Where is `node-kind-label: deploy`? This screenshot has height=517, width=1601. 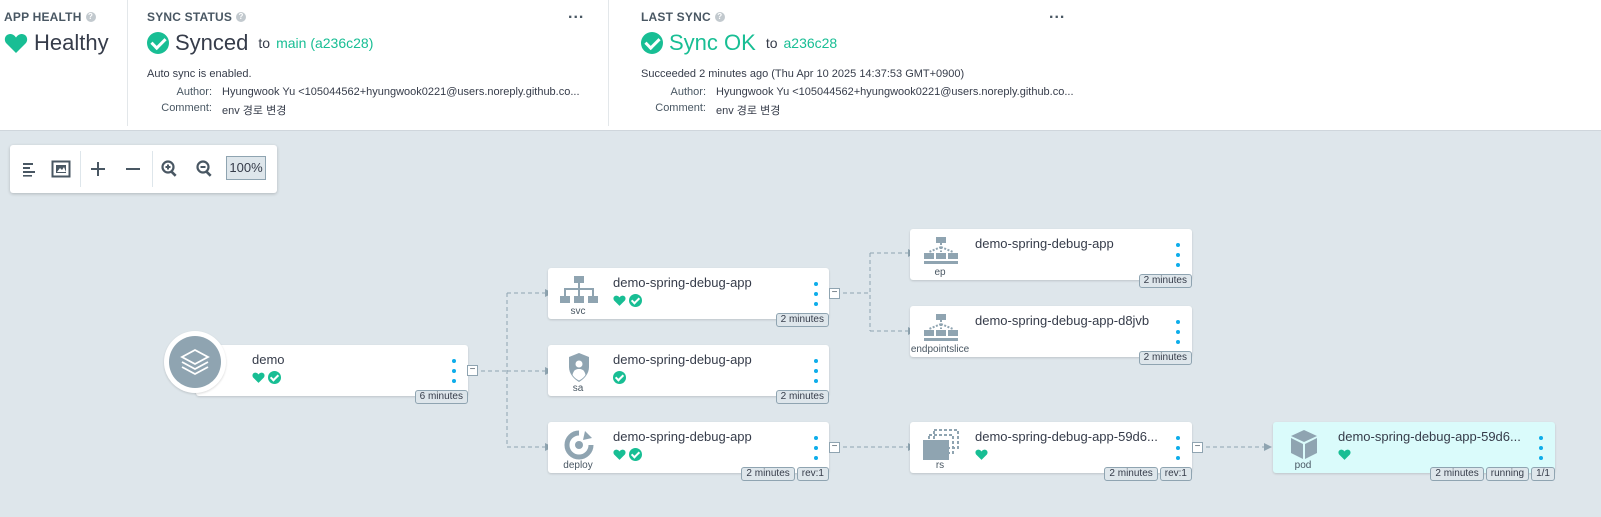 node-kind-label: deploy is located at coordinates (578, 465).